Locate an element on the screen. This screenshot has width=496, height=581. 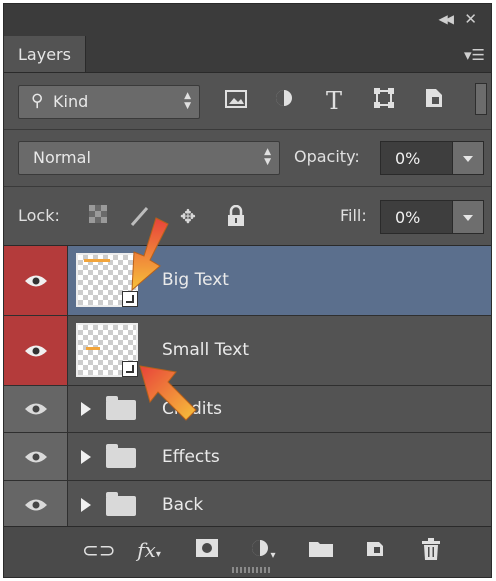
tab-layers-label: Layers is located at coordinates (44, 54).